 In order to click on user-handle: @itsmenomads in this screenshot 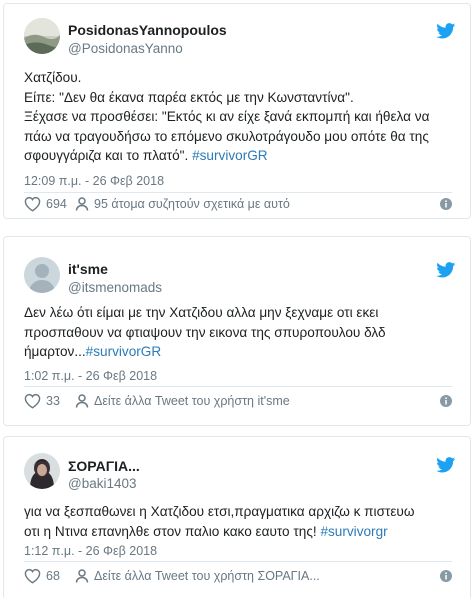, I will do `click(115, 287)`.